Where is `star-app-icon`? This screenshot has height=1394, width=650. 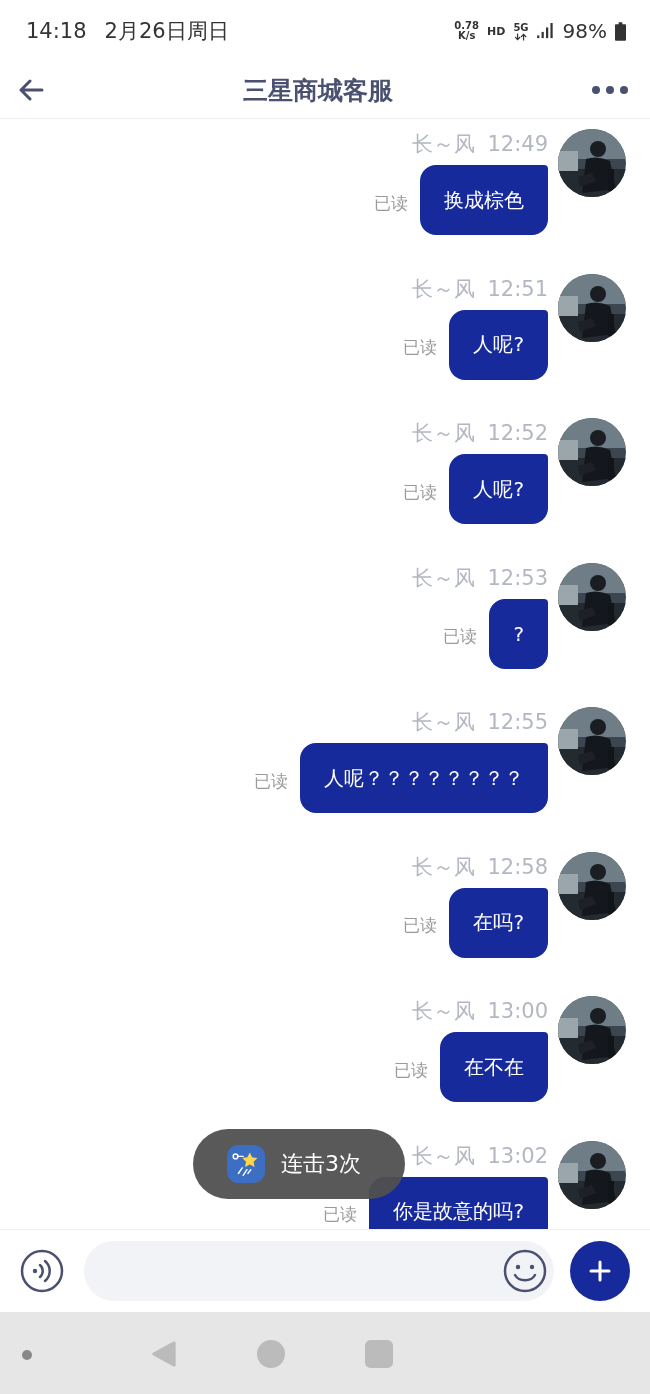 star-app-icon is located at coordinates (246, 1164).